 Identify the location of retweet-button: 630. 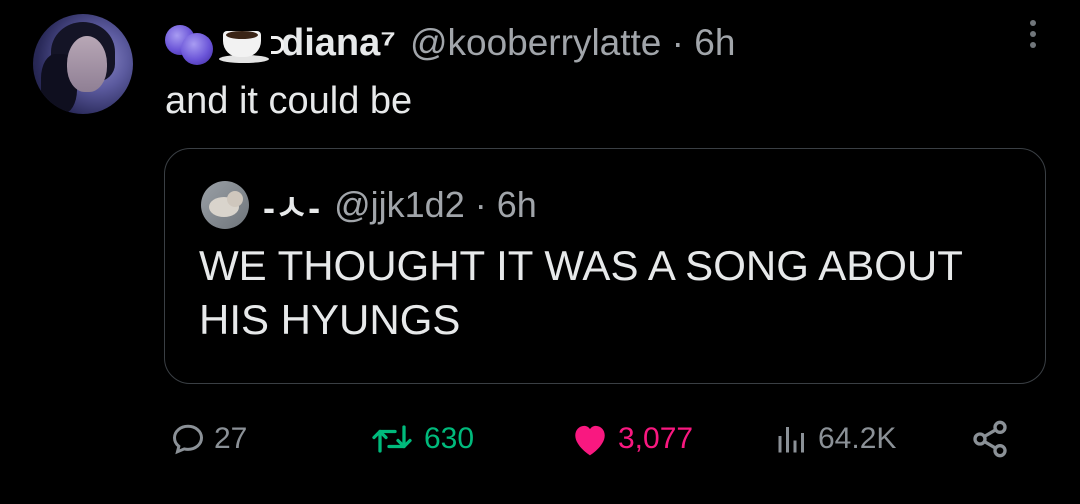
(421, 439).